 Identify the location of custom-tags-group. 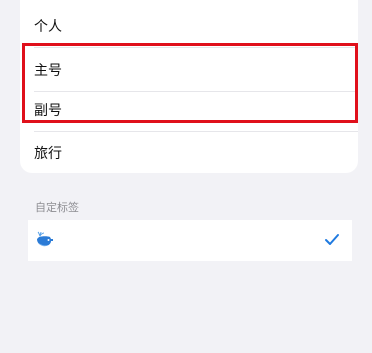
(190, 240).